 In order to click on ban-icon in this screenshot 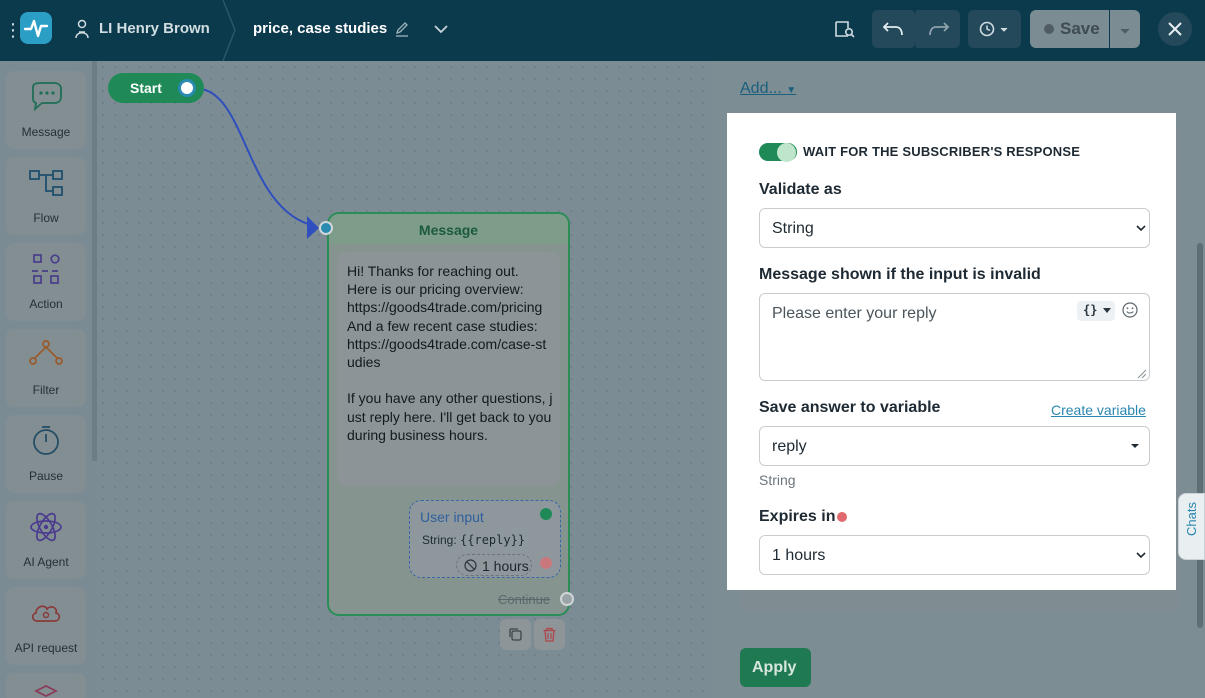, I will do `click(470, 565)`.